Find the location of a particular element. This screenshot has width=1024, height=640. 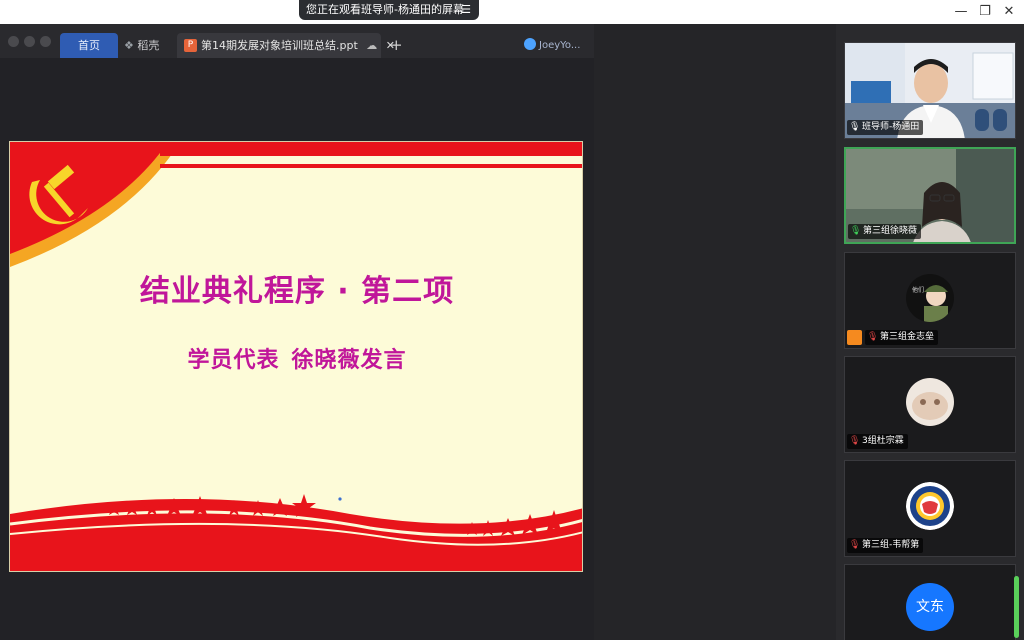

tab-home: 首页 is located at coordinates (89, 45).